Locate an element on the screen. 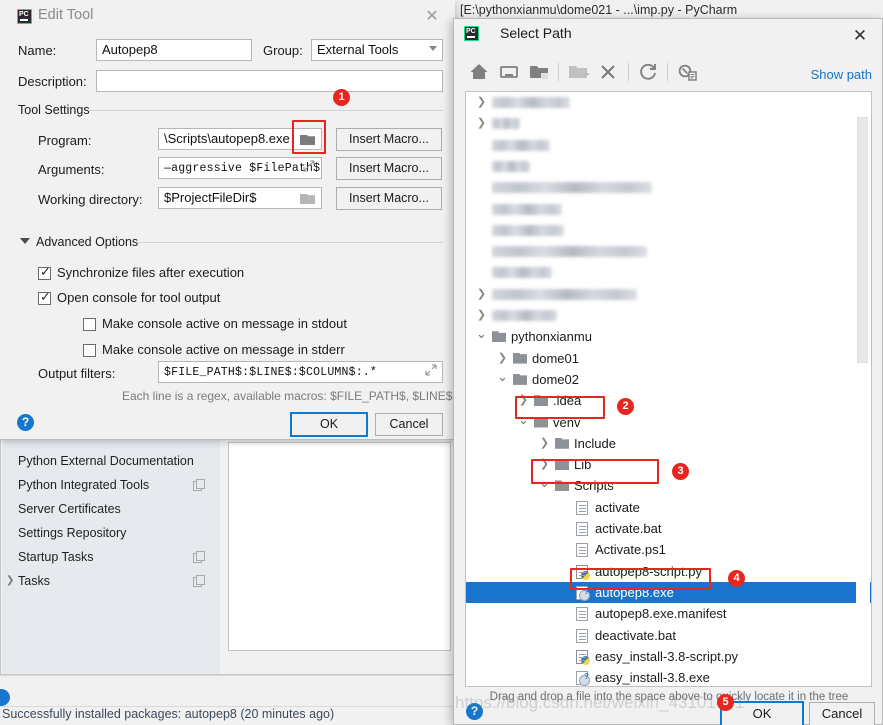 The width and height of the screenshot is (883, 725). refresh-icon is located at coordinates (648, 72).